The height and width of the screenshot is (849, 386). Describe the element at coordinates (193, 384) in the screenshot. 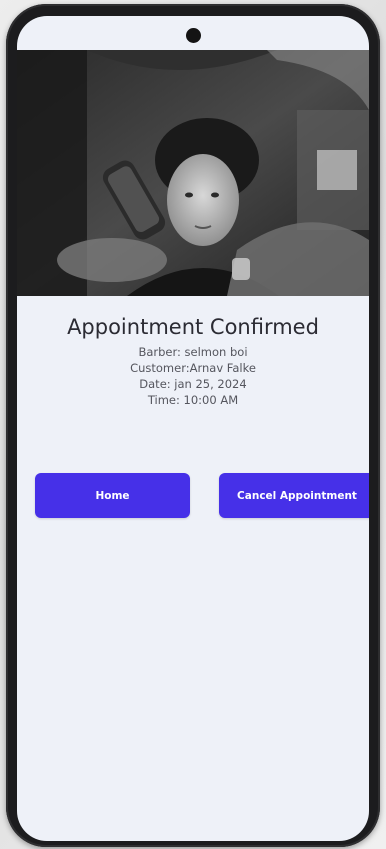

I see `date-text: Date: jan 25, 2024` at that location.